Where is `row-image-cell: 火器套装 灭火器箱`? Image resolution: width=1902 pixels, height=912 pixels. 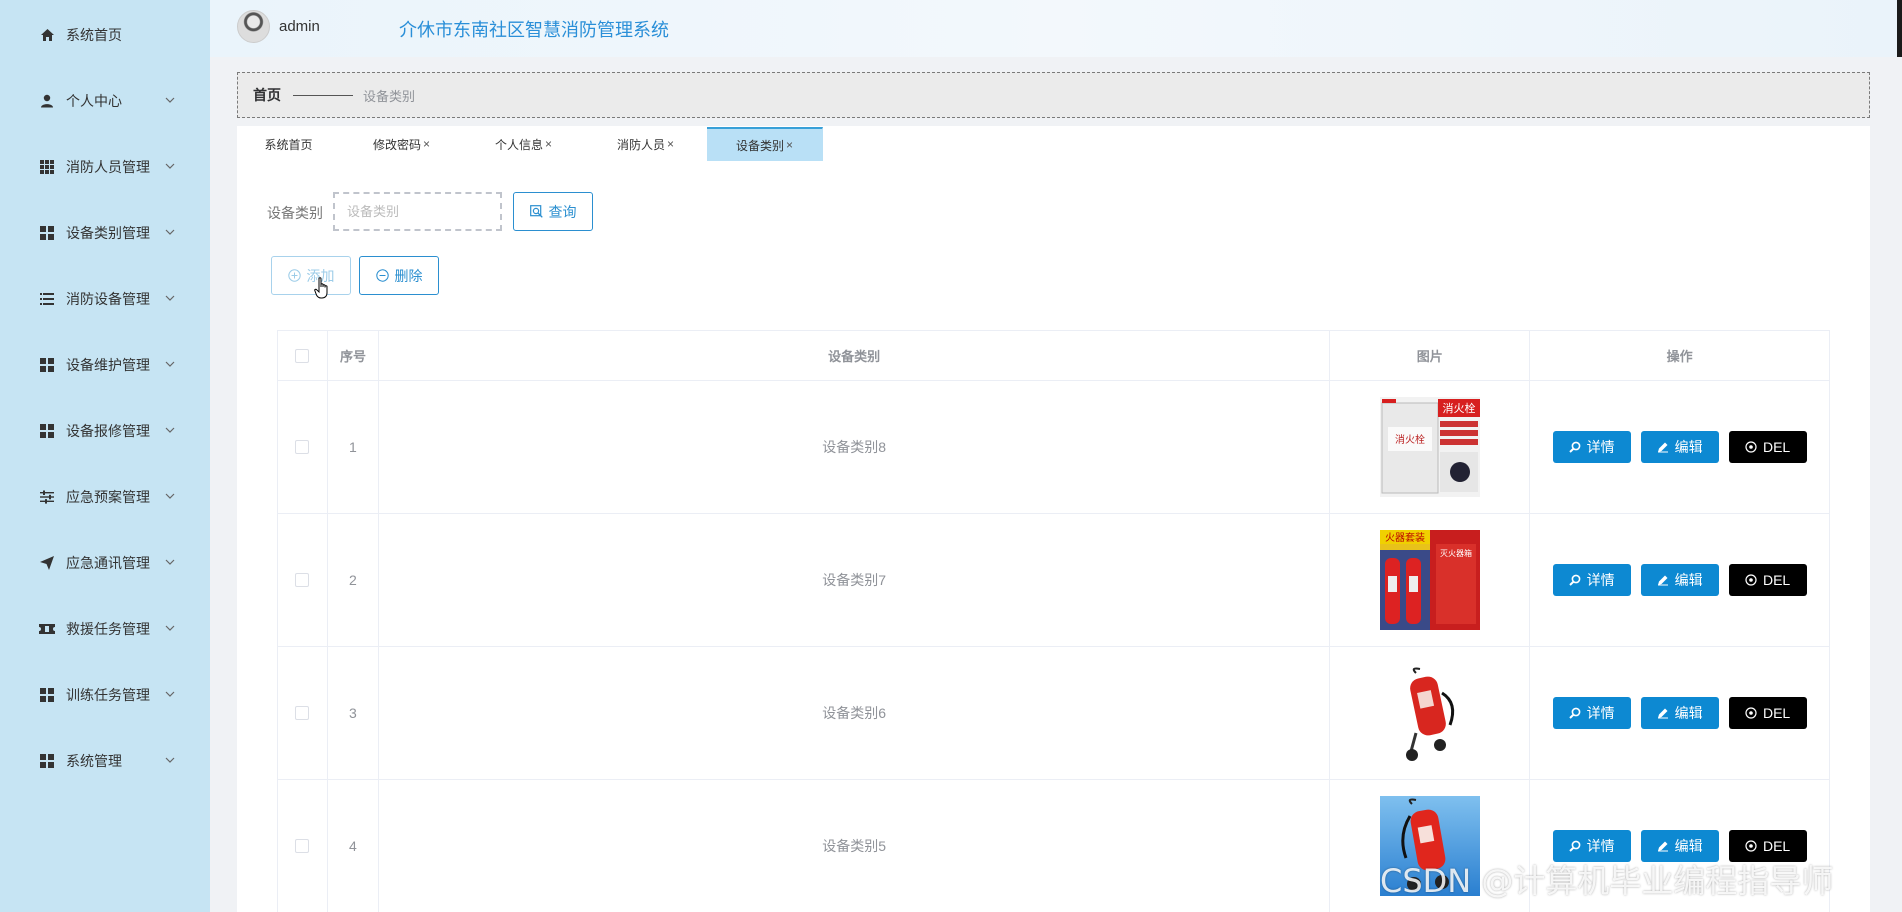 row-image-cell: 火器套装 灭火器箱 is located at coordinates (1430, 580).